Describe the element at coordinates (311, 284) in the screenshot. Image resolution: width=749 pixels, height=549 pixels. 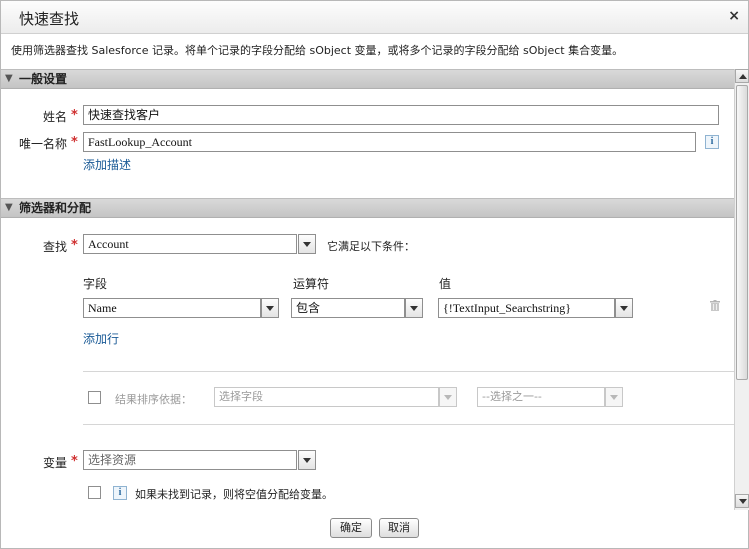
I see `column-header-operator: 运算符` at that location.